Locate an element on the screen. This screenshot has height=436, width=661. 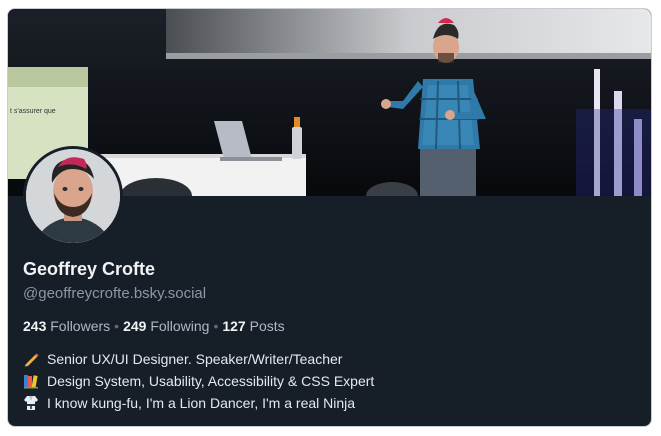
profile-handle: @geoffreycrofte.bsky.social is located at coordinates (329, 294).